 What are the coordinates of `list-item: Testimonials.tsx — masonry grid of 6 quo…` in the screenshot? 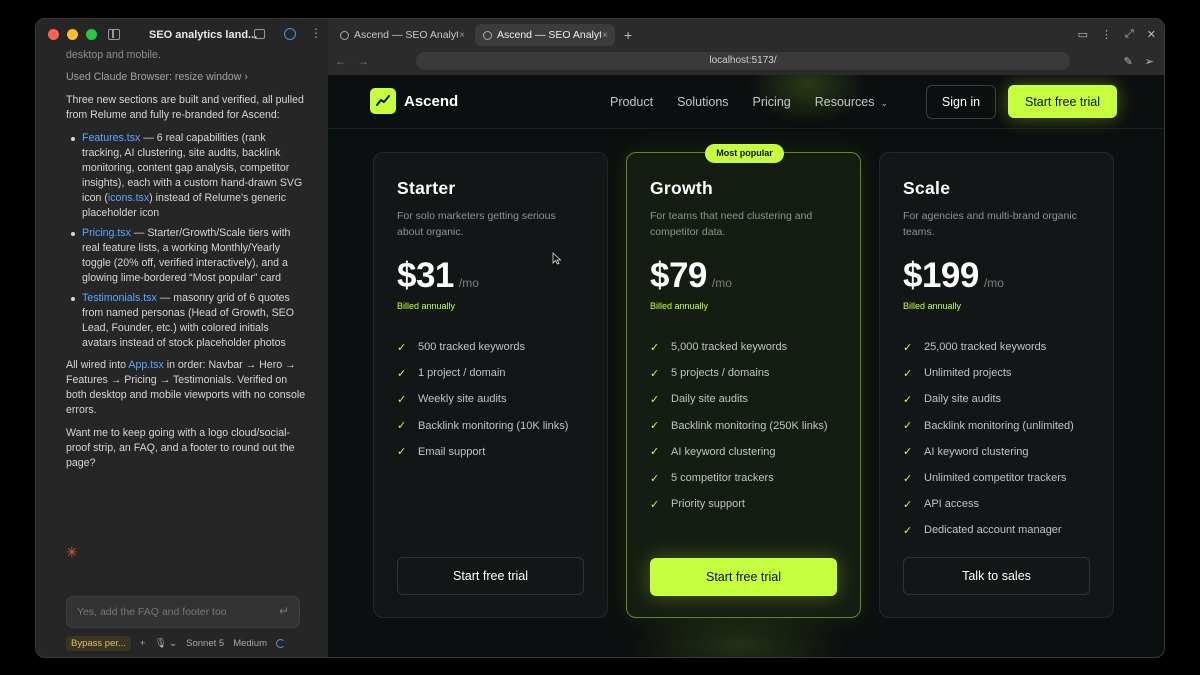 It's located at (188, 321).